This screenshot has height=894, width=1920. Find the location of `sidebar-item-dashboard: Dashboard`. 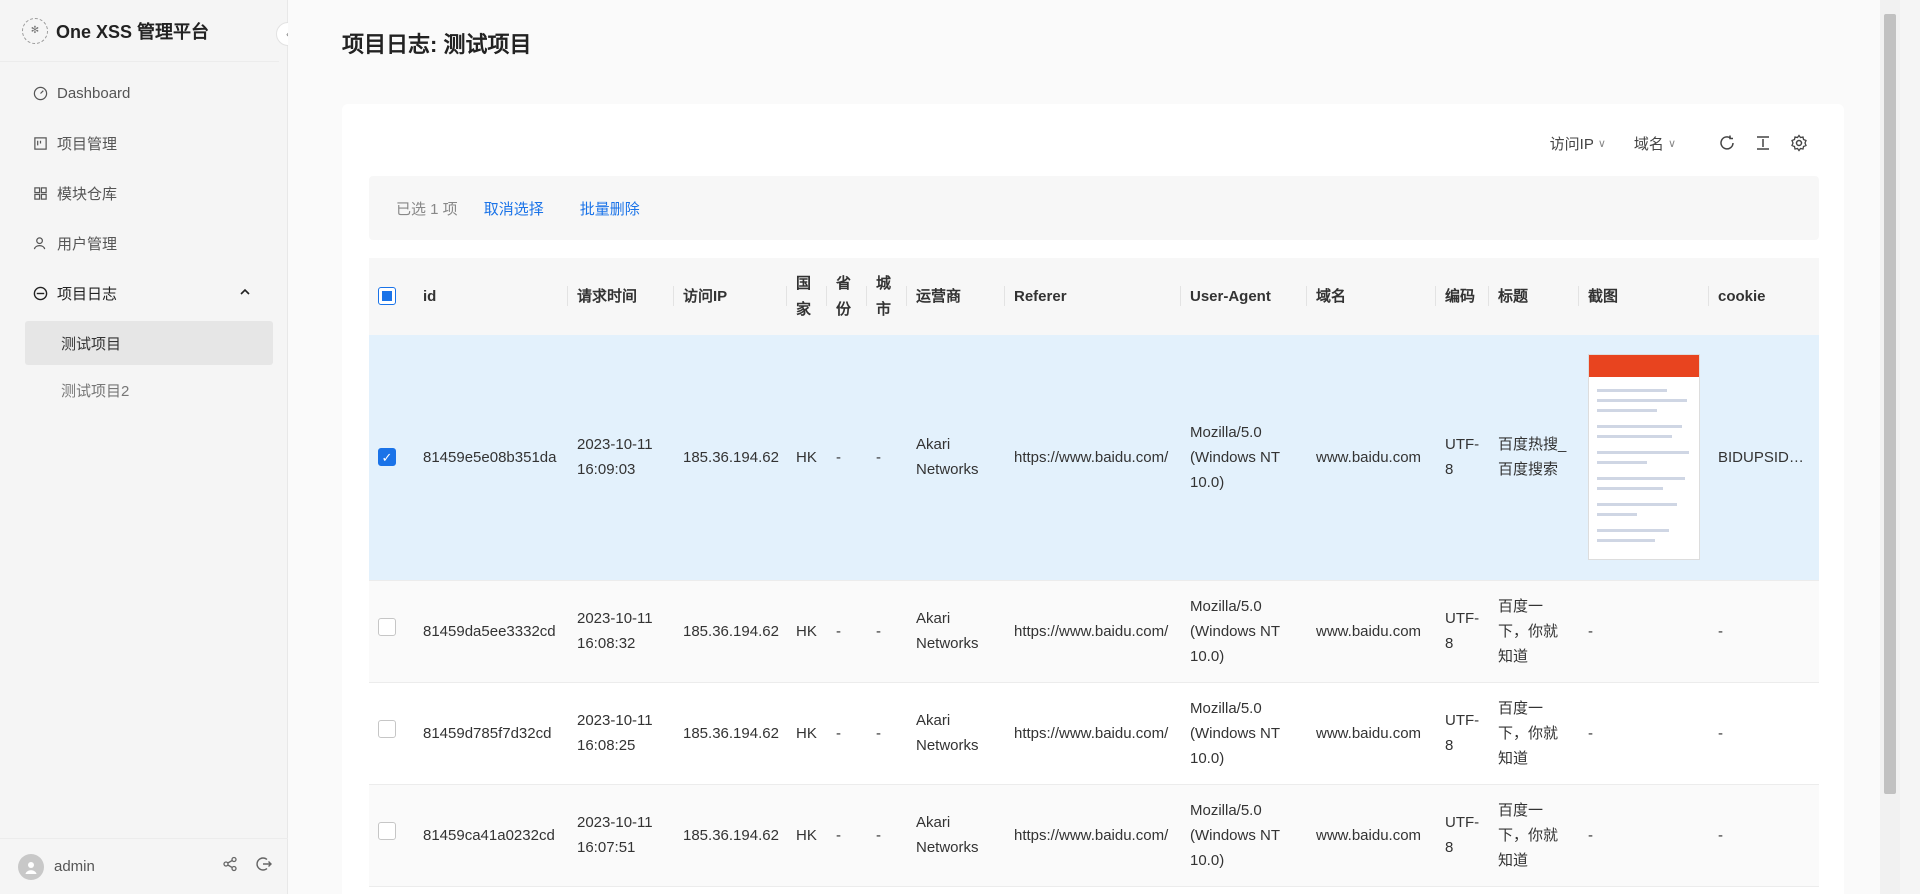

sidebar-item-dashboard: Dashboard is located at coordinates (143, 93).